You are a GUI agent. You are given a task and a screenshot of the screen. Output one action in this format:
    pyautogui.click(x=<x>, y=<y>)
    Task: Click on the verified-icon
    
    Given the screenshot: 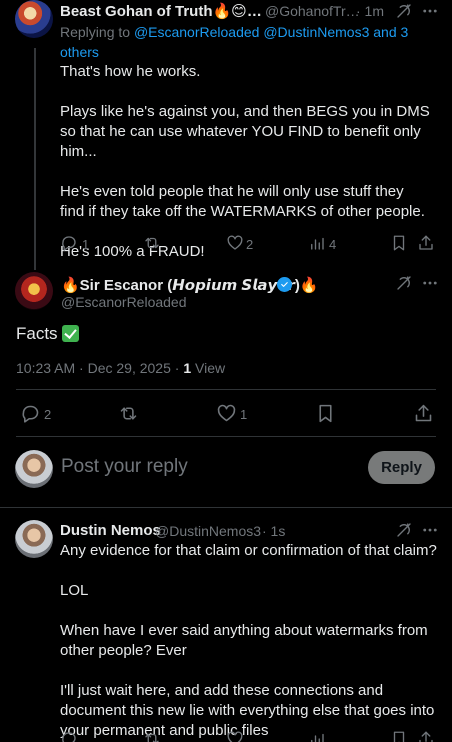 What is the action you would take?
    pyautogui.click(x=284, y=284)
    